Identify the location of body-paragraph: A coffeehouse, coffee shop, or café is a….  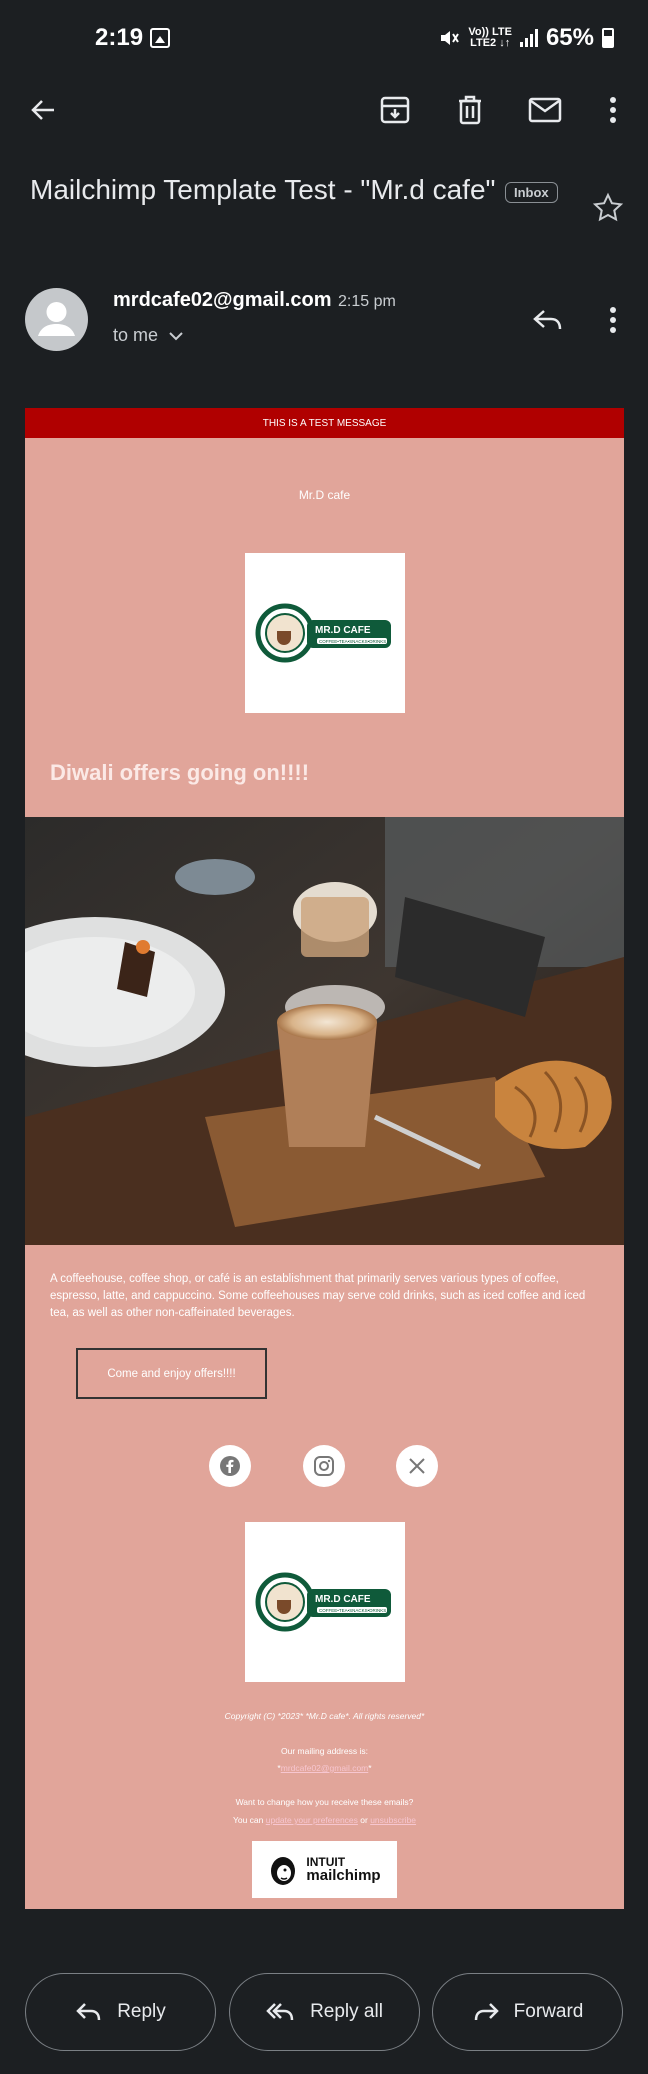
(318, 1296).